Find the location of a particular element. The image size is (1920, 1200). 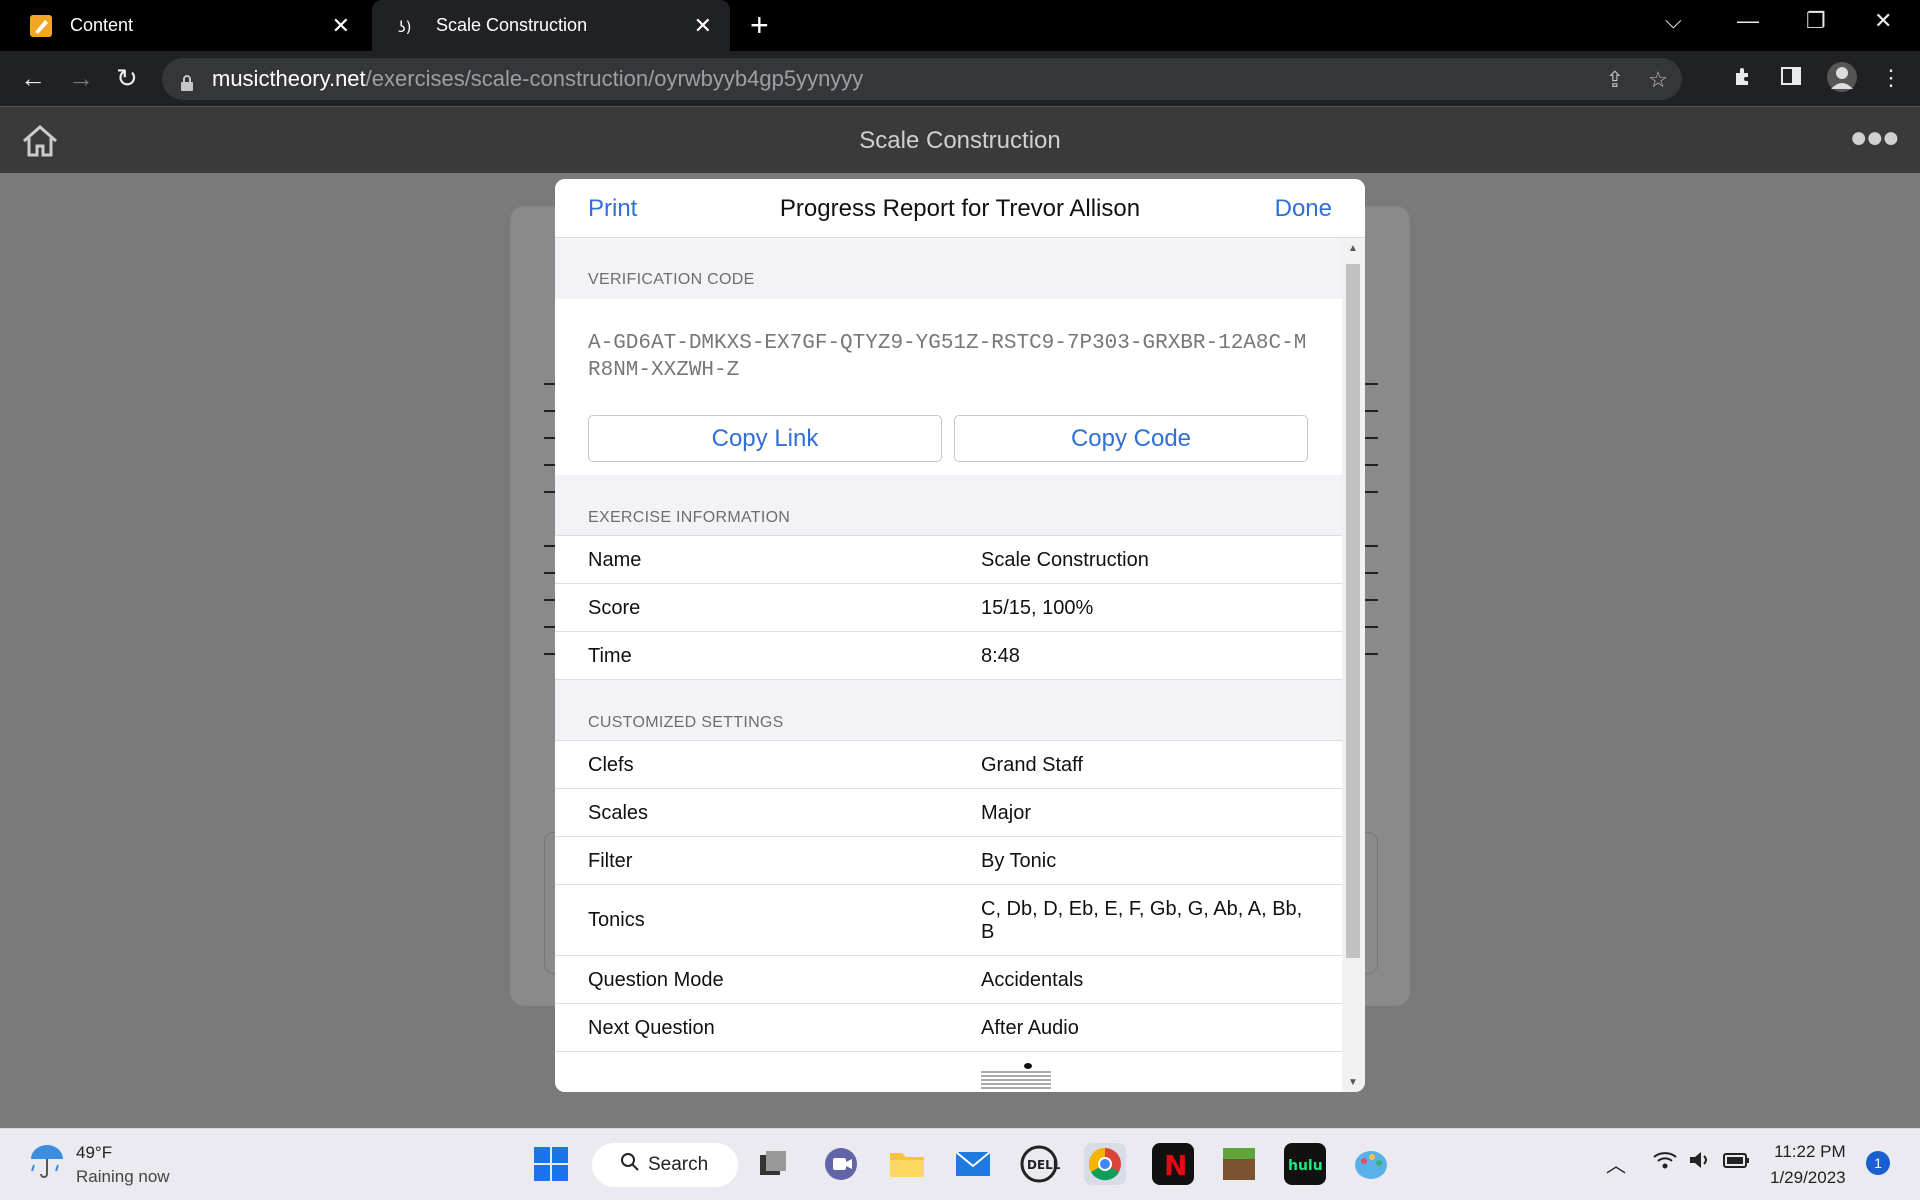

dialog-title: Progress Report for Trevor Allison is located at coordinates (960, 208).